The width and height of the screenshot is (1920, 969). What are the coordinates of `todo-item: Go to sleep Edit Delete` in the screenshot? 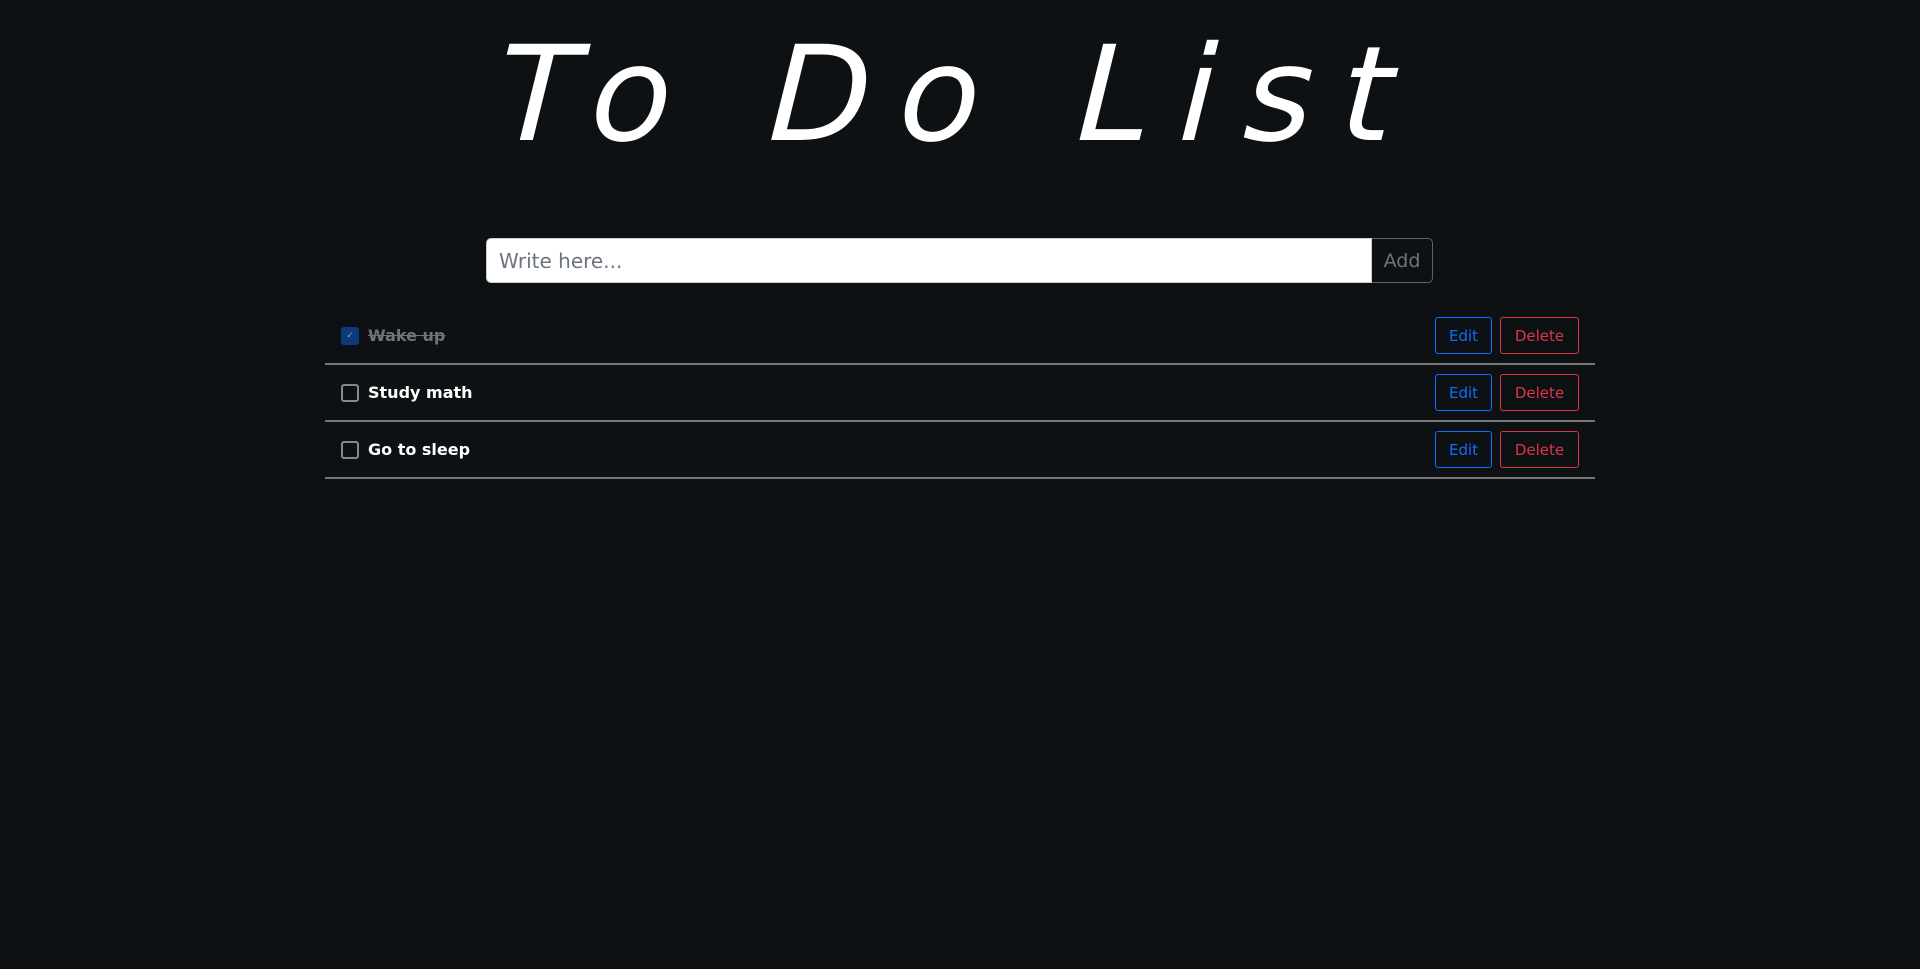 It's located at (960, 450).